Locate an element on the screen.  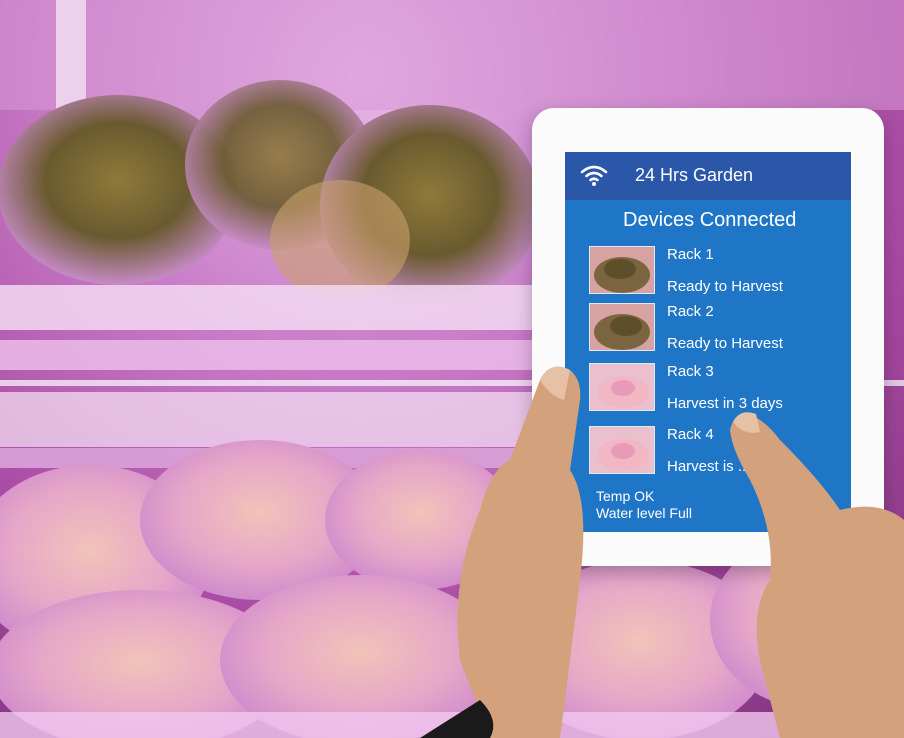
rack-item: Rack 2 Ready to Harvest is located at coordinates (709, 334).